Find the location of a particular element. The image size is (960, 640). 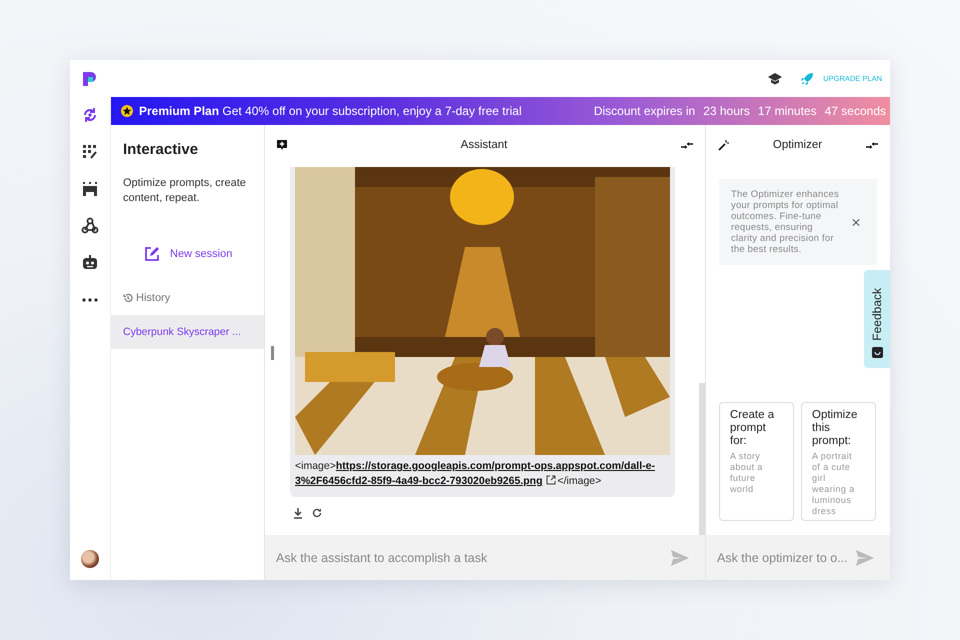

suggestion-example: A portrait of a cute girl wearing a luminous dress is located at coordinates (834, 484).